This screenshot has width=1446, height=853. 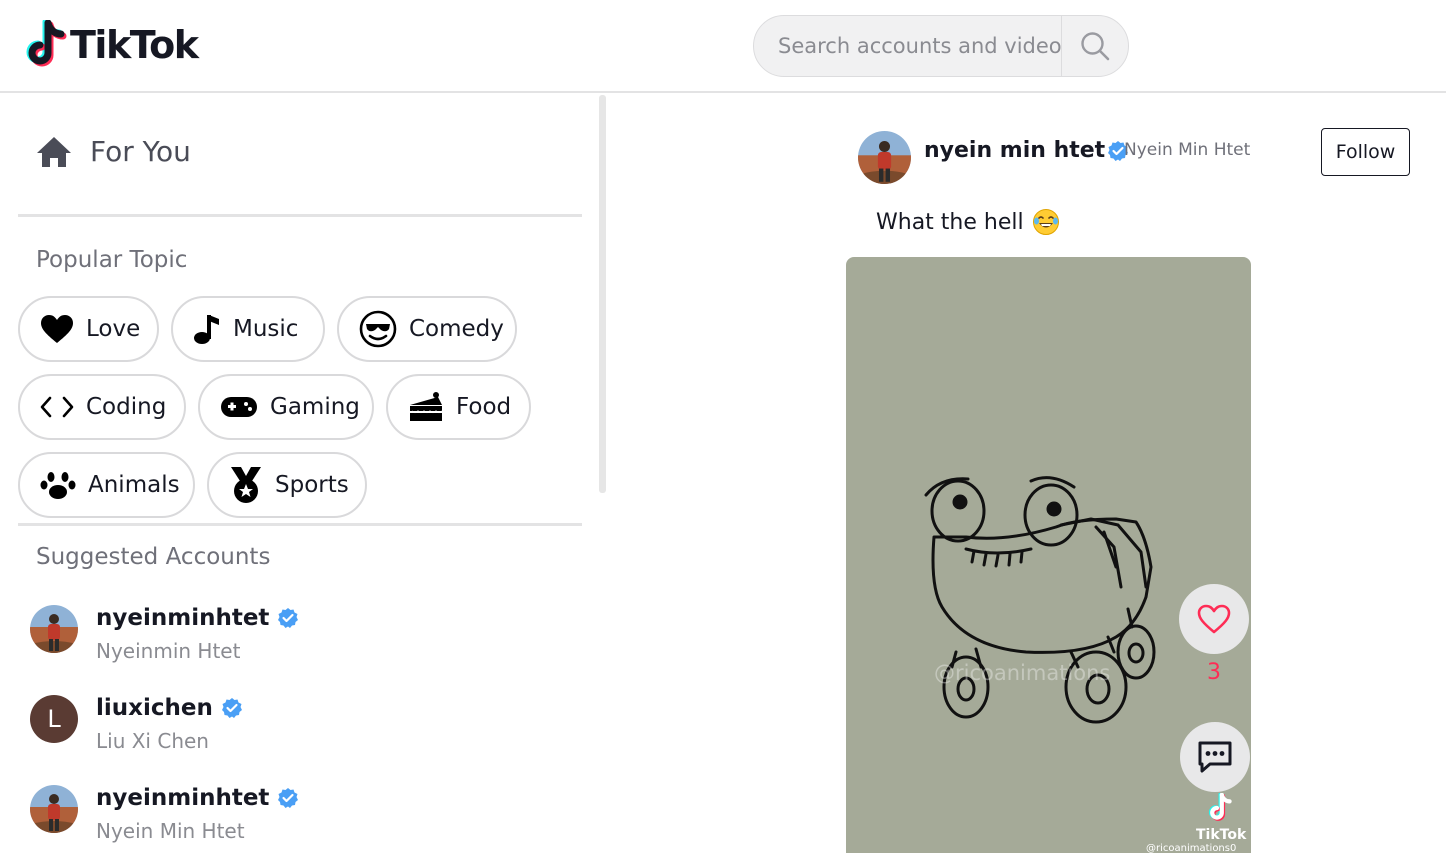 I want to click on comment-button, so click(x=1215, y=757).